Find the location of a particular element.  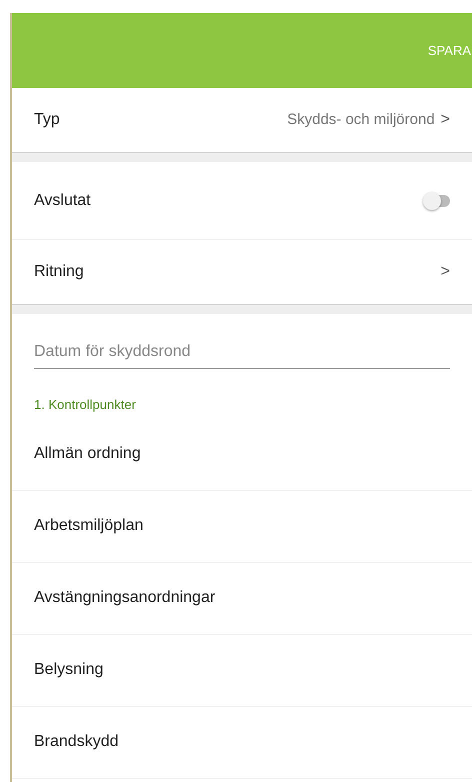

type-value: Skydds- och miljörond is located at coordinates (361, 120).